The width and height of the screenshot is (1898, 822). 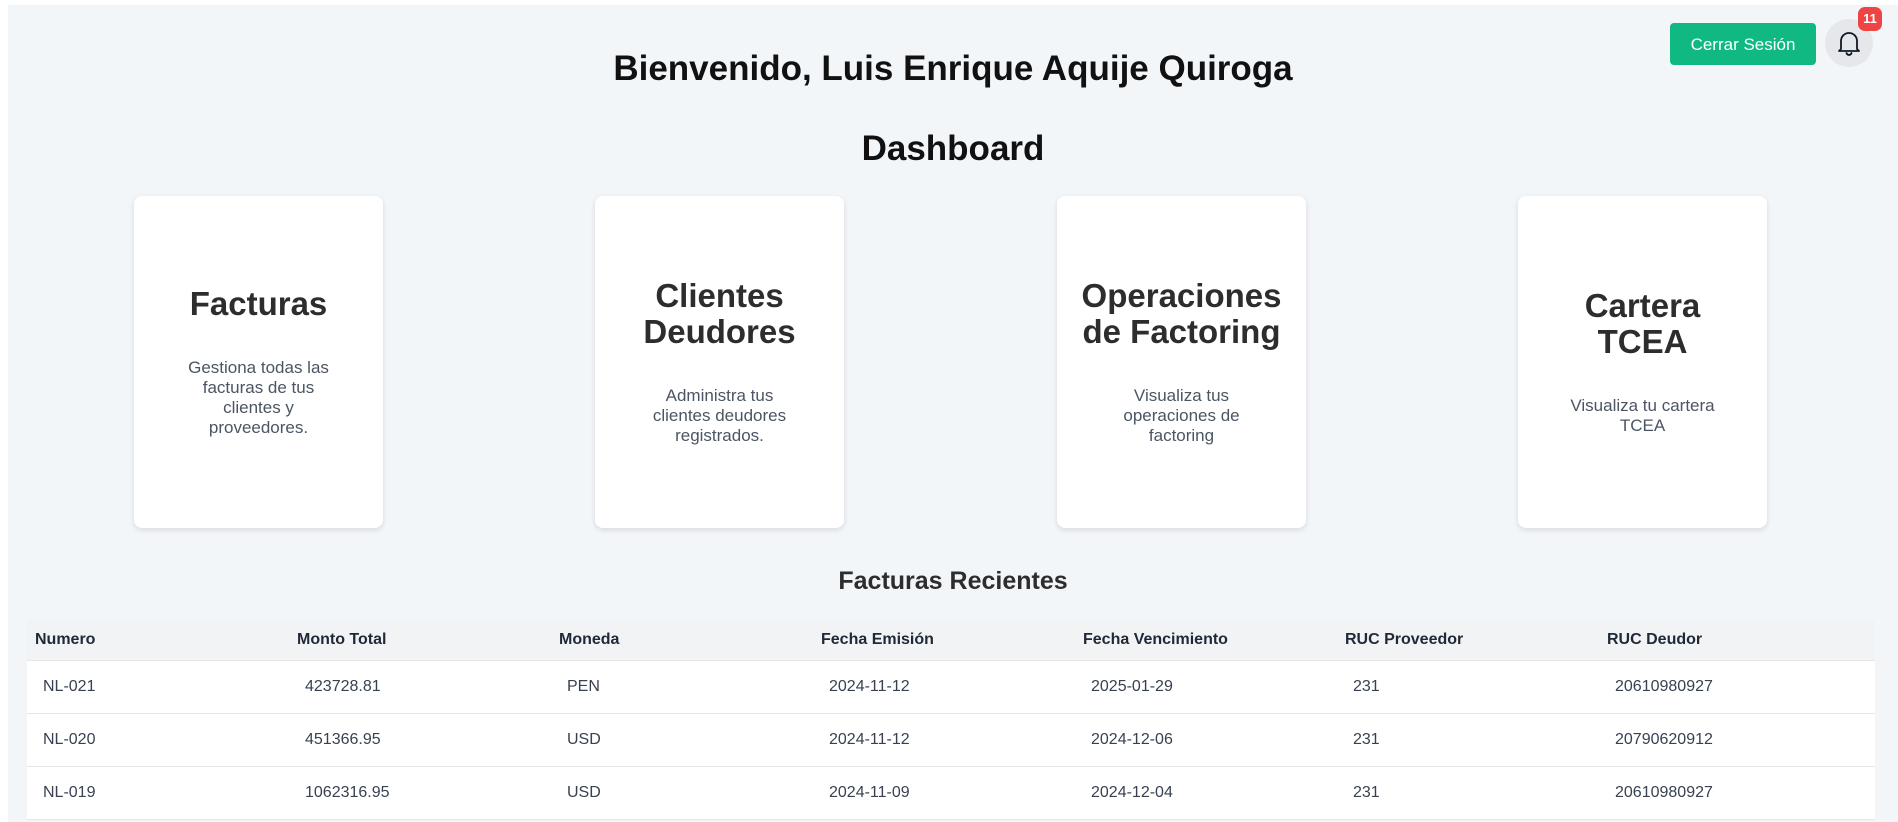 What do you see at coordinates (1642, 415) in the screenshot?
I see `card-description: Visualiza tu cartera TCEA` at bounding box center [1642, 415].